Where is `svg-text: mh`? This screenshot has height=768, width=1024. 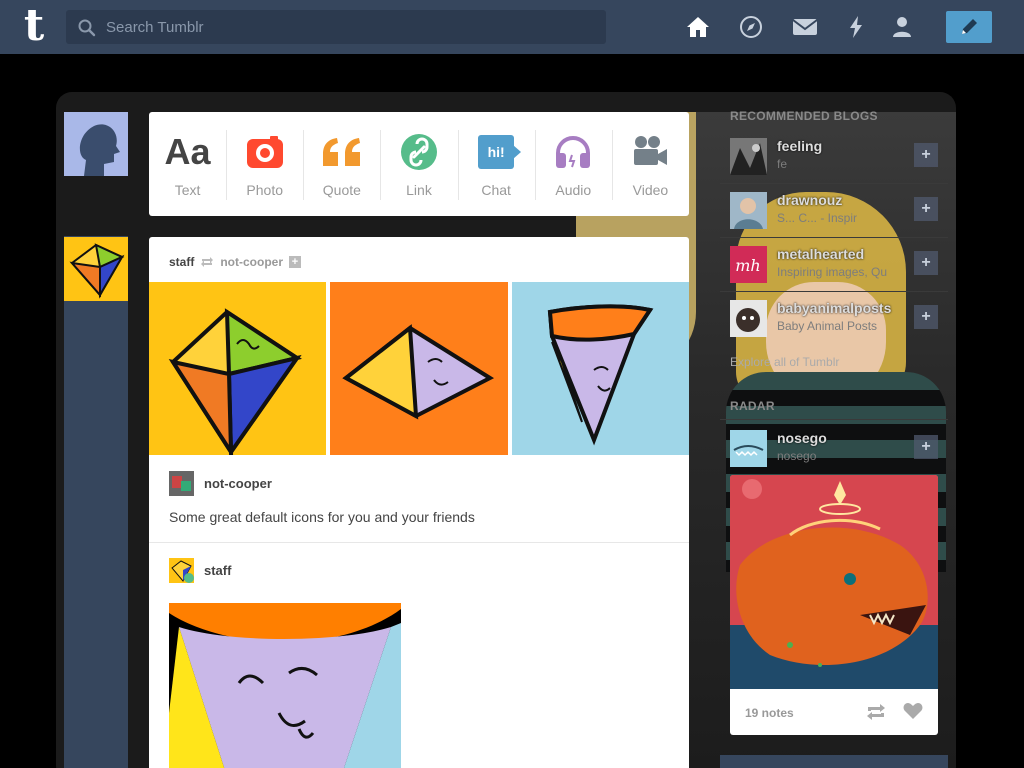 svg-text: mh is located at coordinates (747, 265).